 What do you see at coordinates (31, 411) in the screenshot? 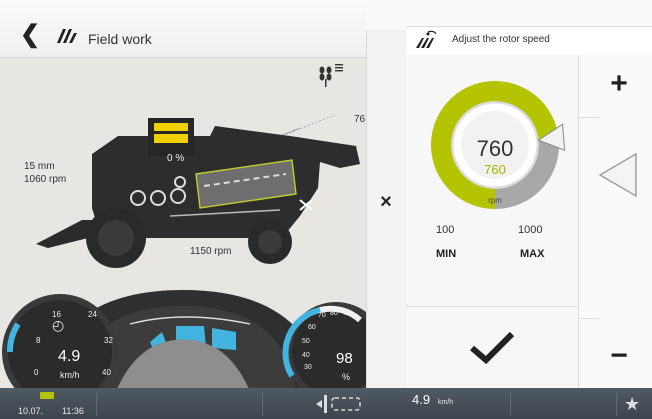
I see `footer-date: 10.07.` at bounding box center [31, 411].